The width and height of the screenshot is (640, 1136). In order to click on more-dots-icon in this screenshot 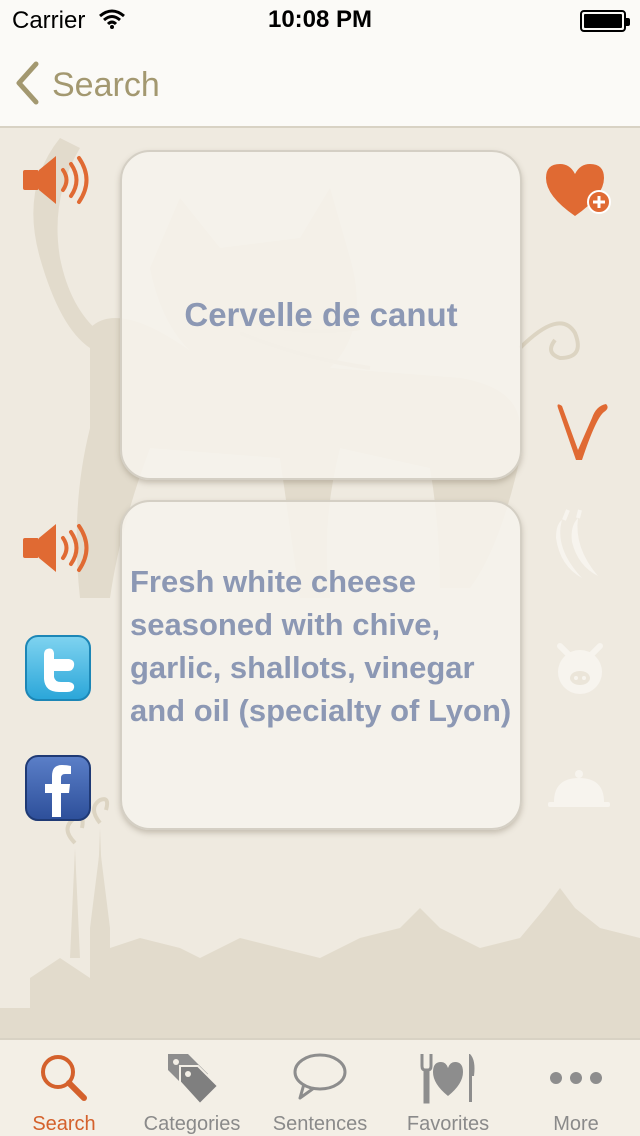, I will do `click(576, 1078)`.